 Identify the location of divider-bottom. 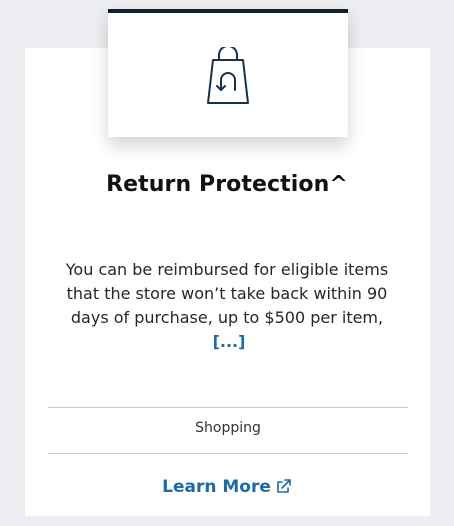
(228, 453).